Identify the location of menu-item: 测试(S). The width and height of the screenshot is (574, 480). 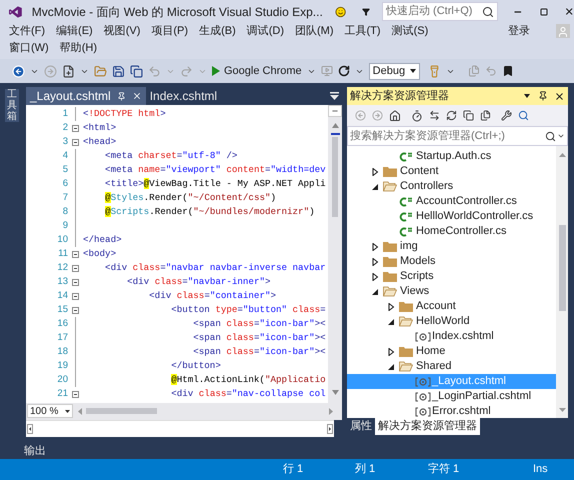
(410, 31).